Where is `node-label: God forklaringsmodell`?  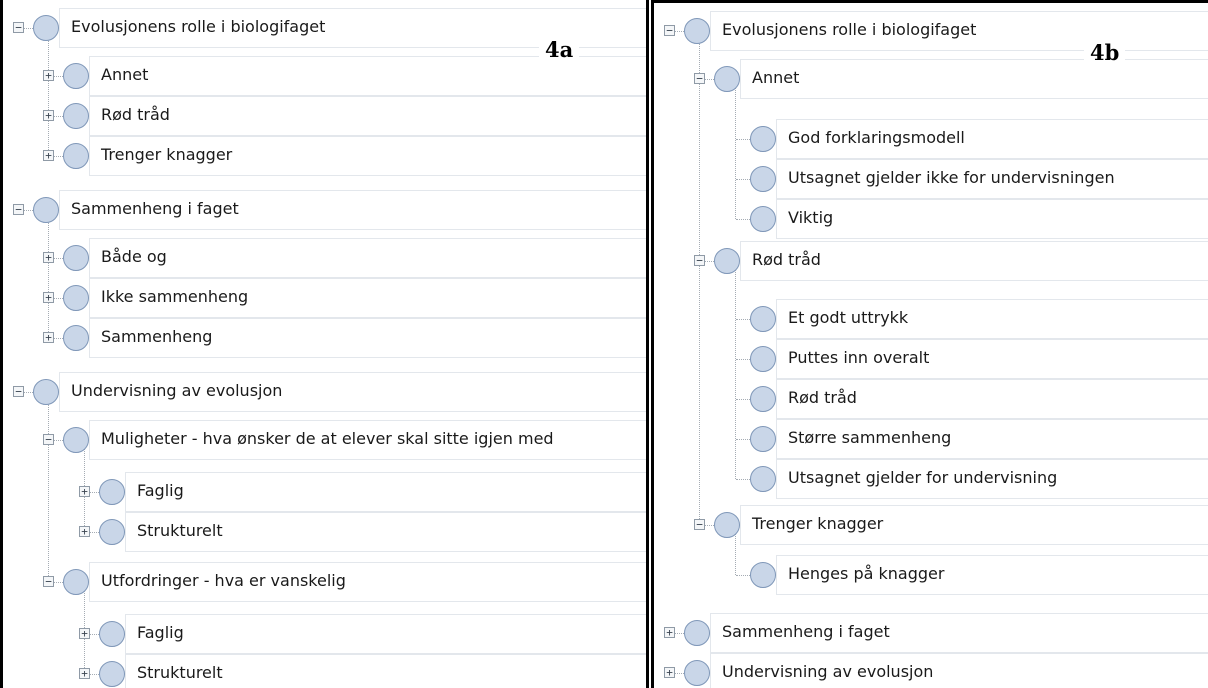
node-label: God forklaringsmodell is located at coordinates (876, 137).